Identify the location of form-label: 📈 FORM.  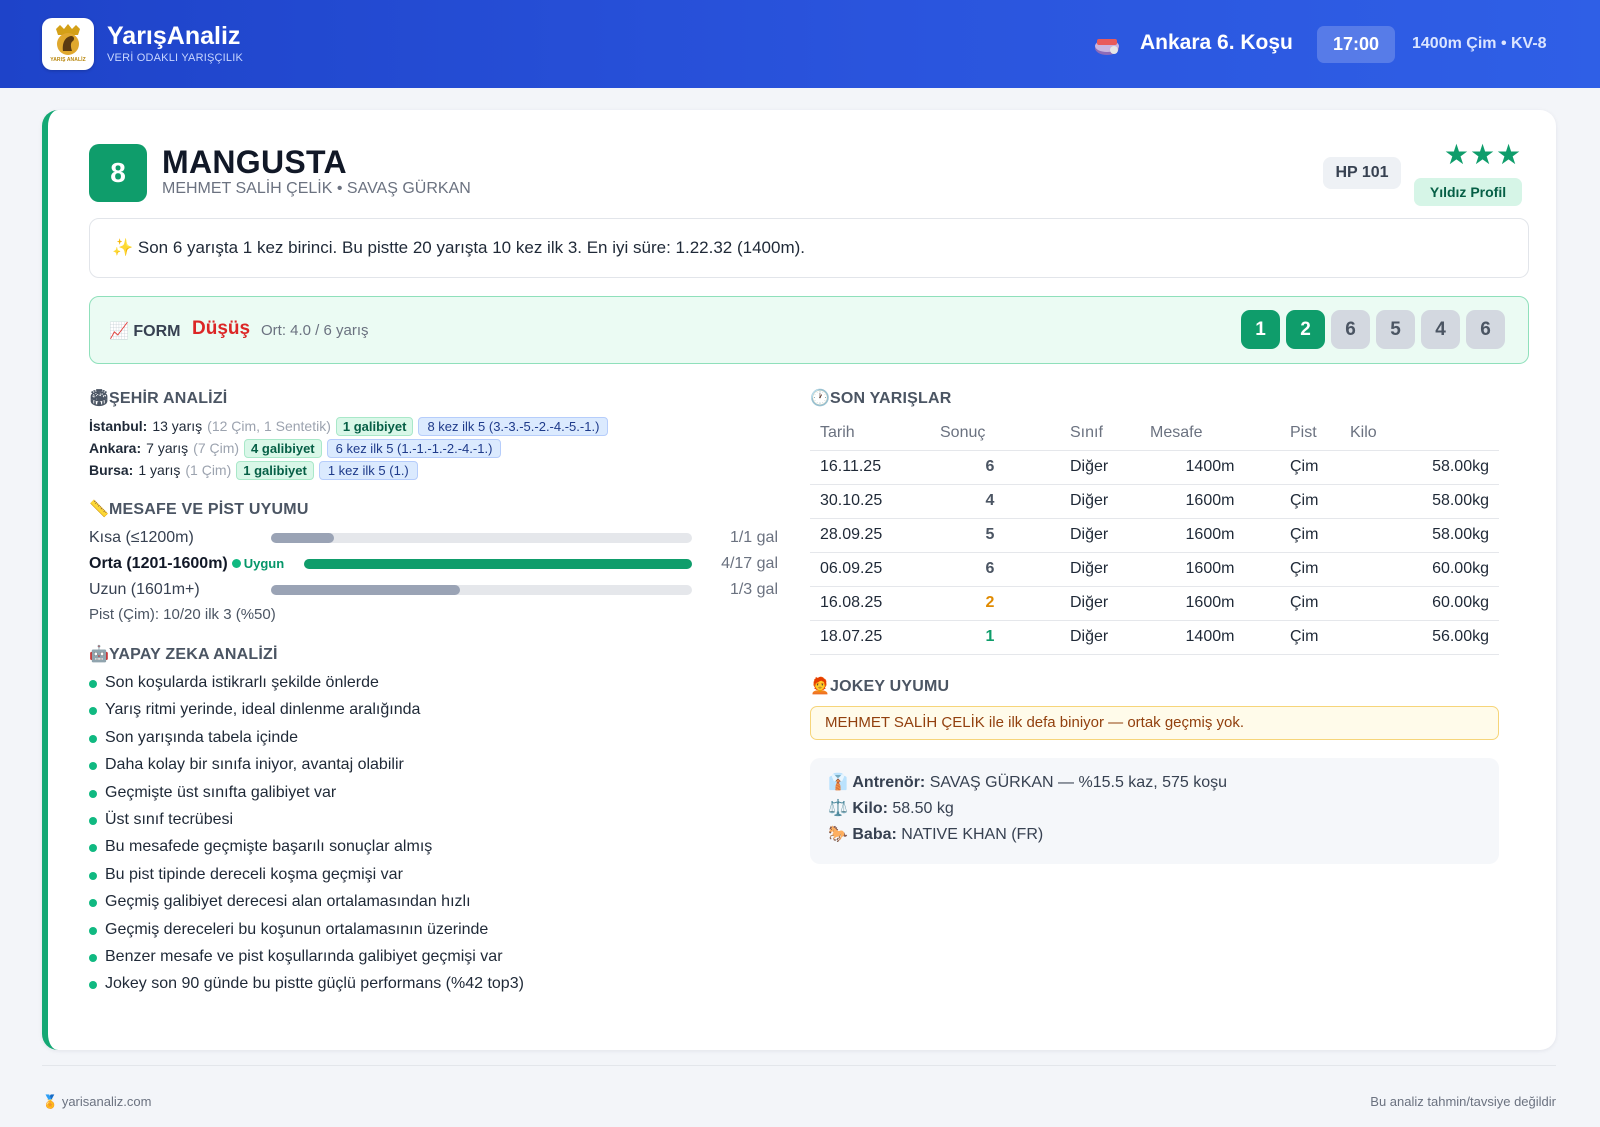
(145, 331).